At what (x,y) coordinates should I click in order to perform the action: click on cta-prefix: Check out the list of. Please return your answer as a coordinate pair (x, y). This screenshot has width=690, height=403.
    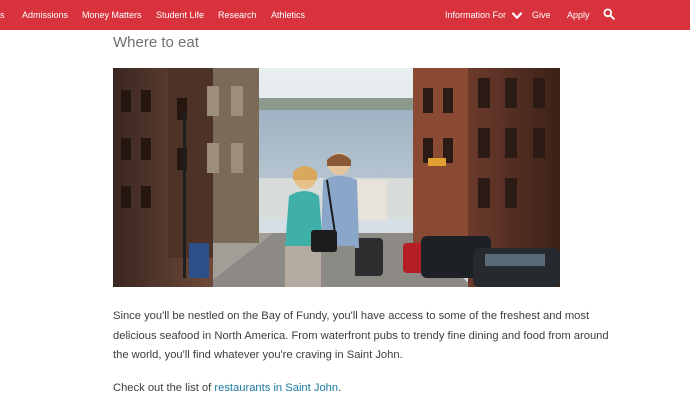
    Looking at the image, I should click on (164, 388).